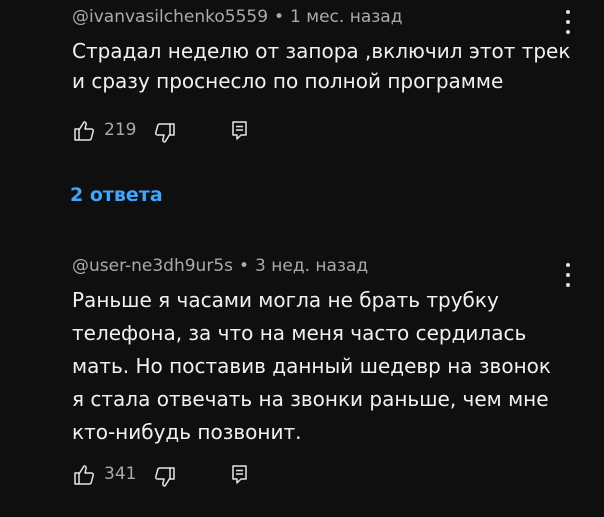 This screenshot has width=604, height=517. I want to click on like-count: 341, so click(120, 474).